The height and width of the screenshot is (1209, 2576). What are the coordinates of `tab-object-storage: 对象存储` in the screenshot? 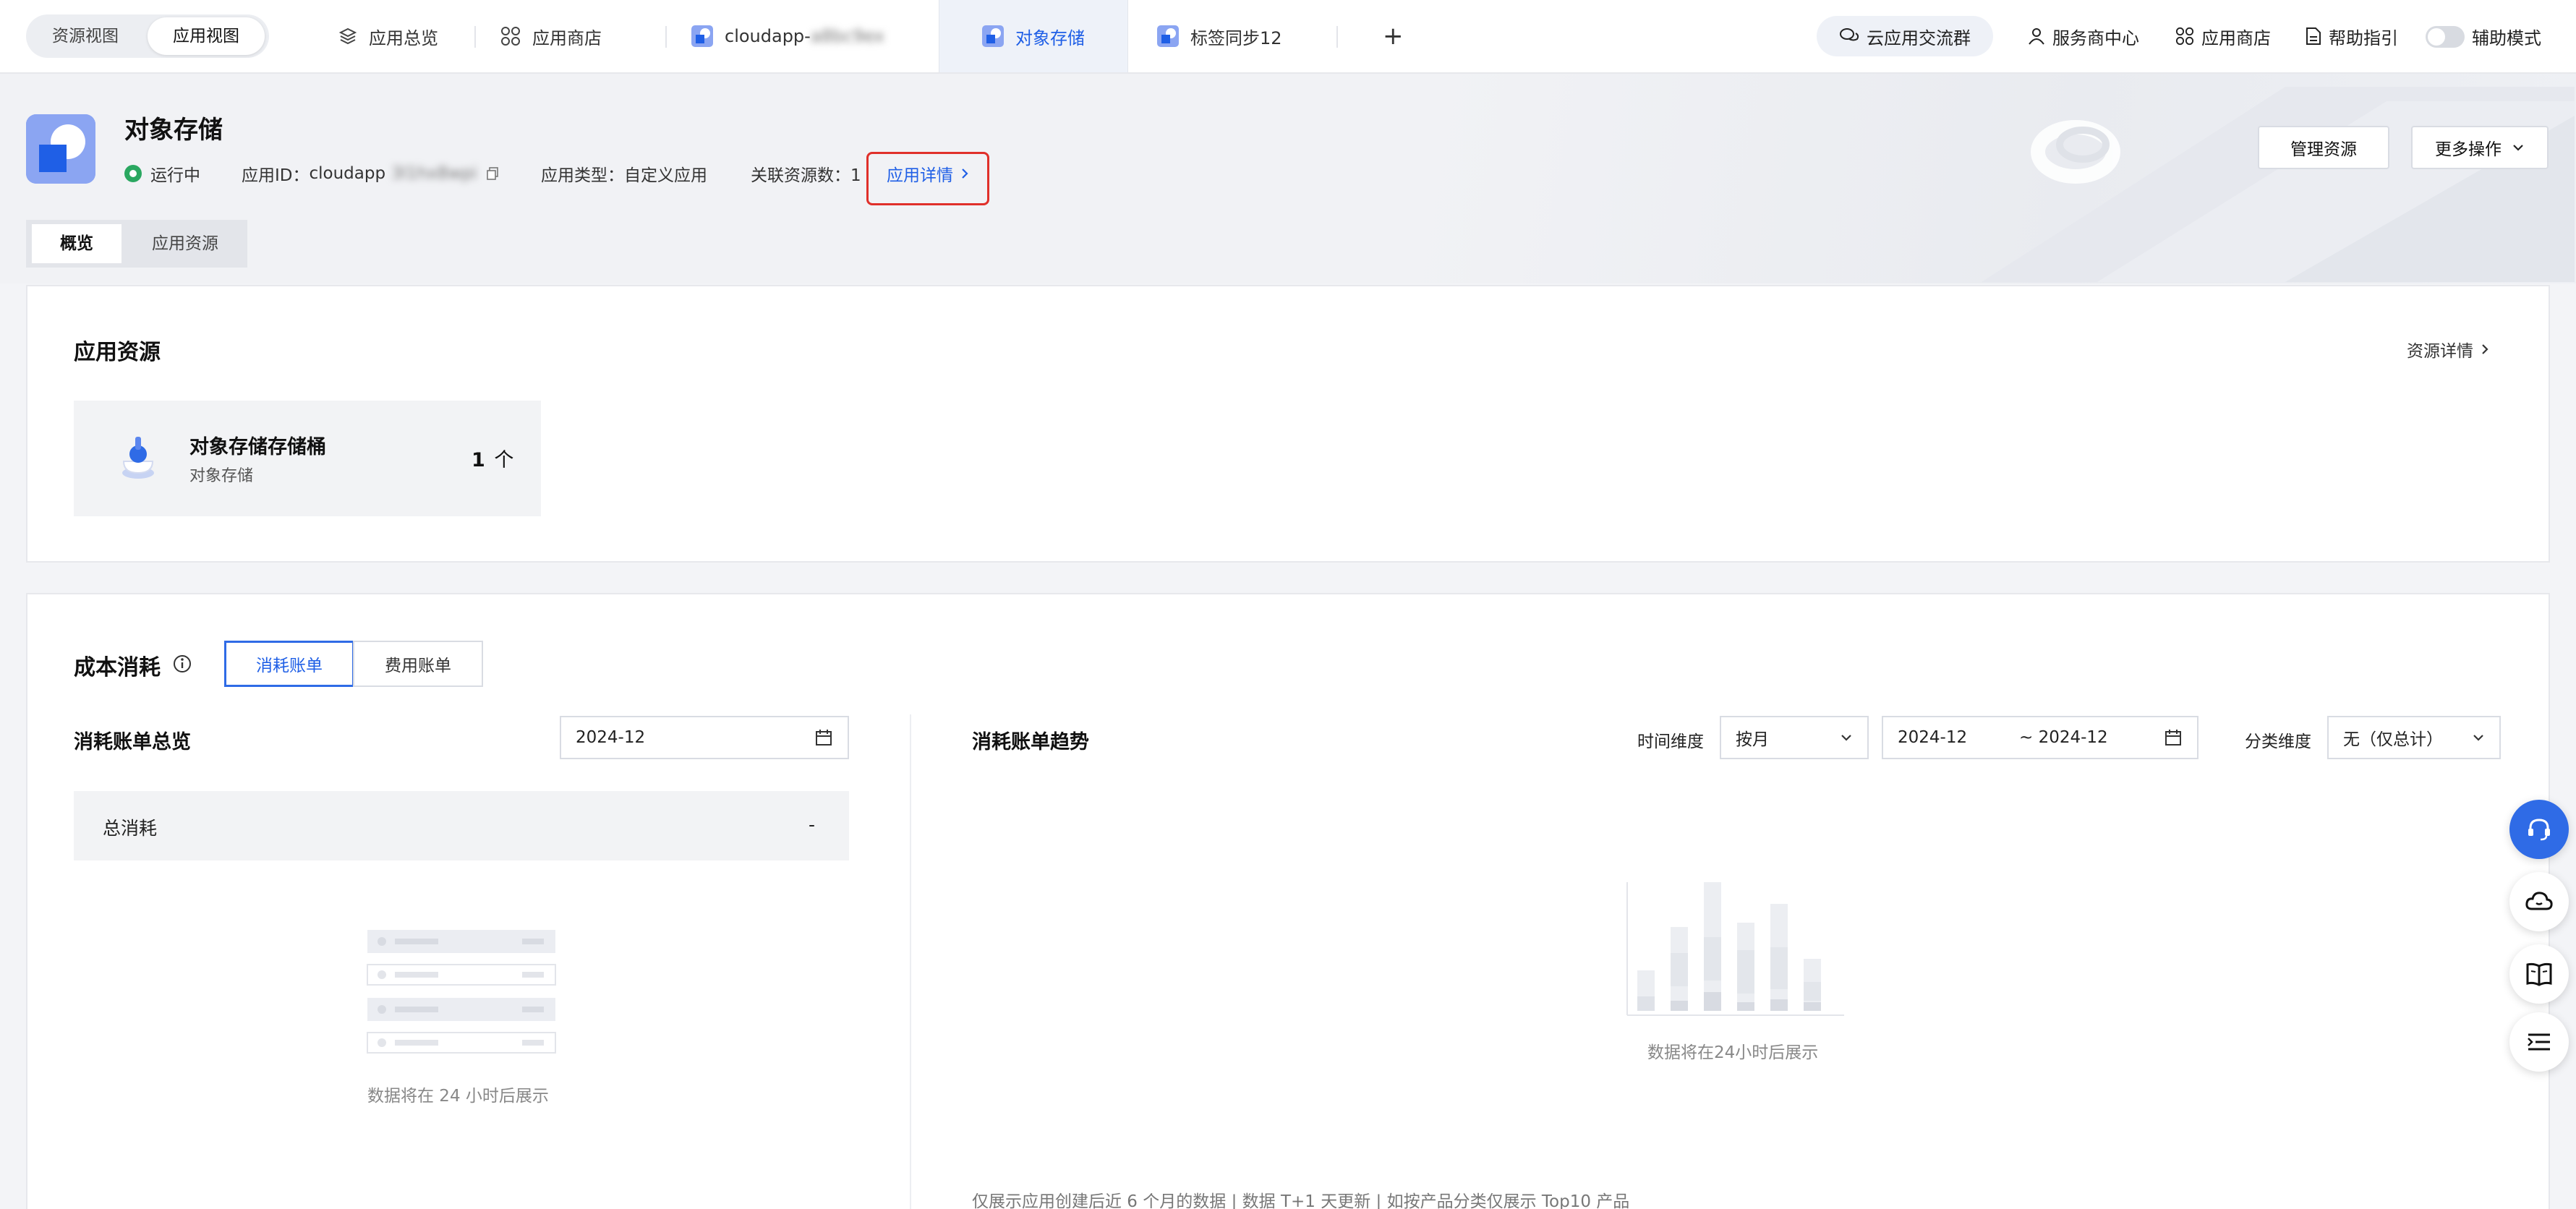 It's located at (1033, 36).